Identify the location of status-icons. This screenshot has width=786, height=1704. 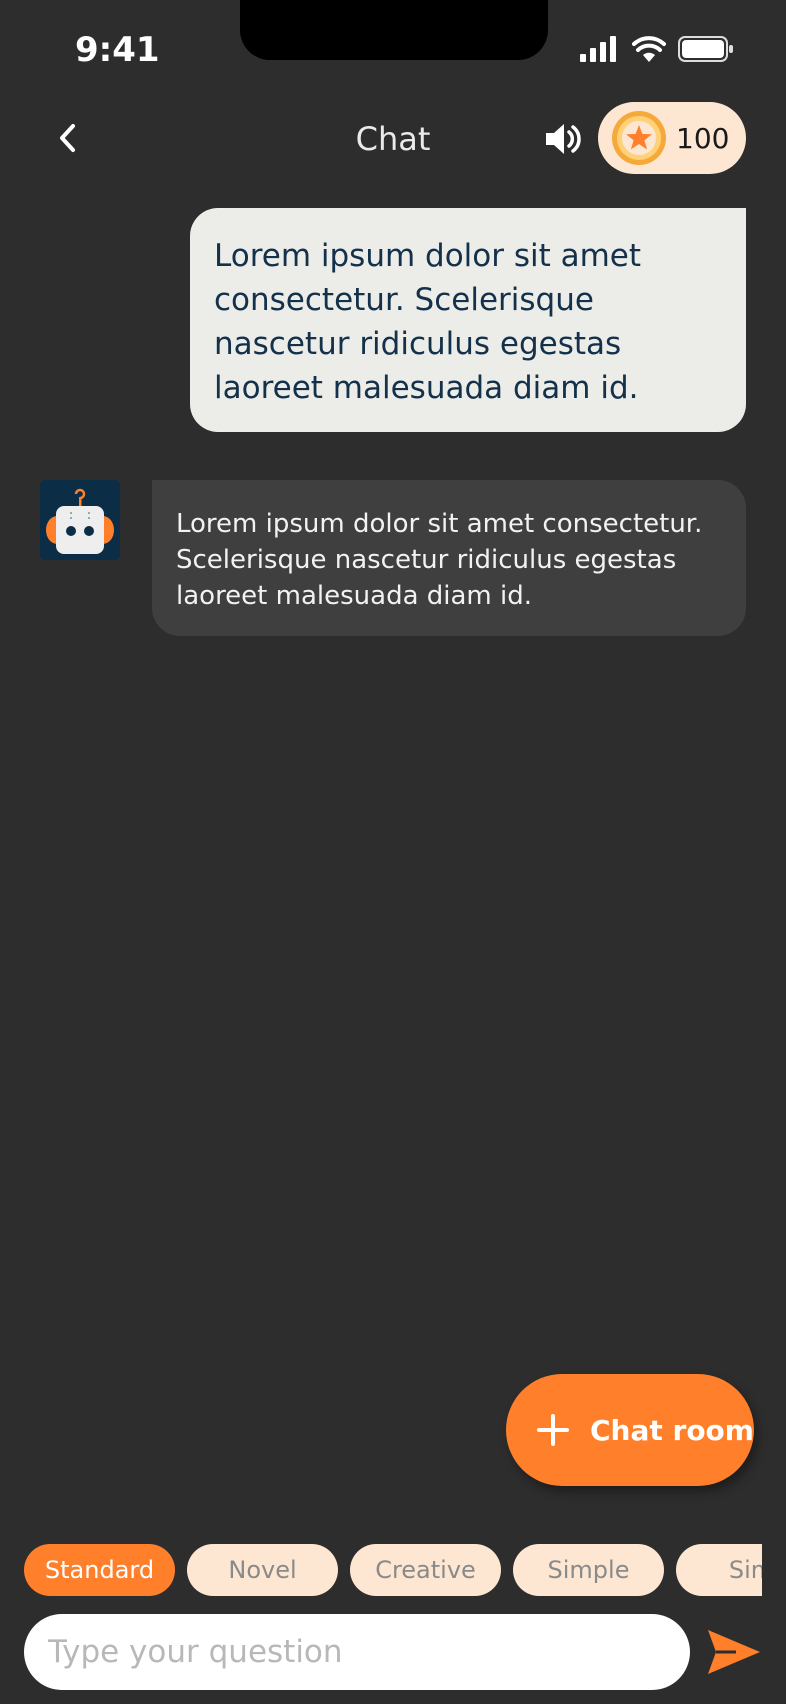
(657, 49).